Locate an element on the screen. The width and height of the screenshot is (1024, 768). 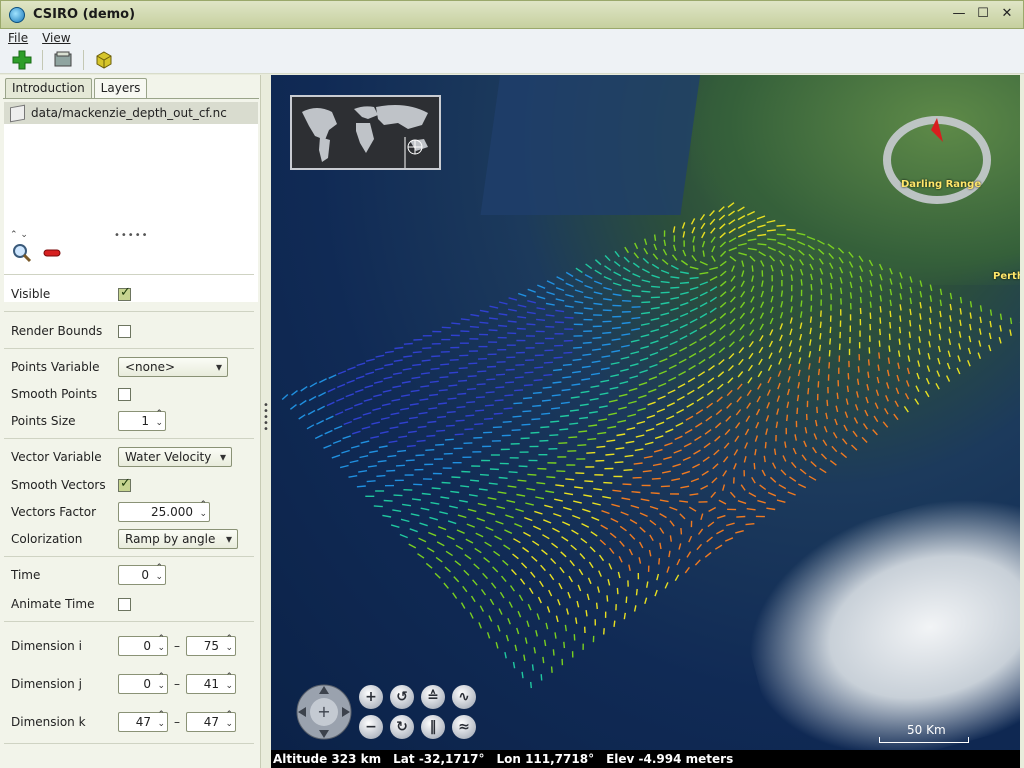
zoom-out-icon: − is located at coordinates (371, 727).